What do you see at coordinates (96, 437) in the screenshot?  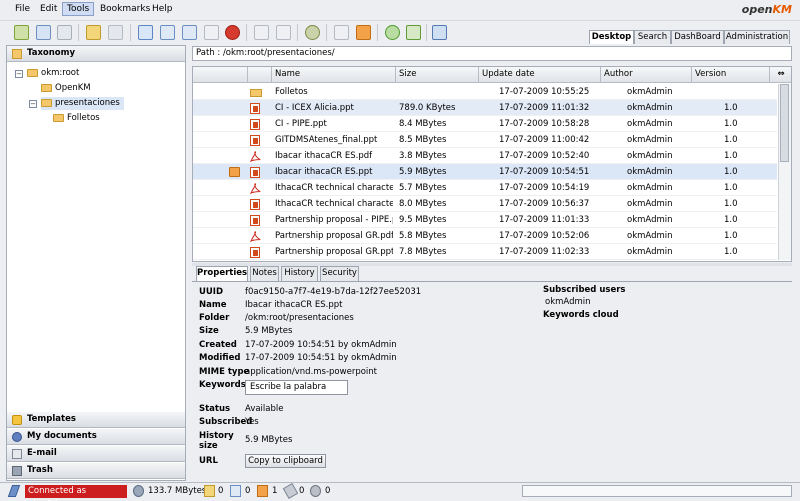 I see `my-documents-header: My documents` at bounding box center [96, 437].